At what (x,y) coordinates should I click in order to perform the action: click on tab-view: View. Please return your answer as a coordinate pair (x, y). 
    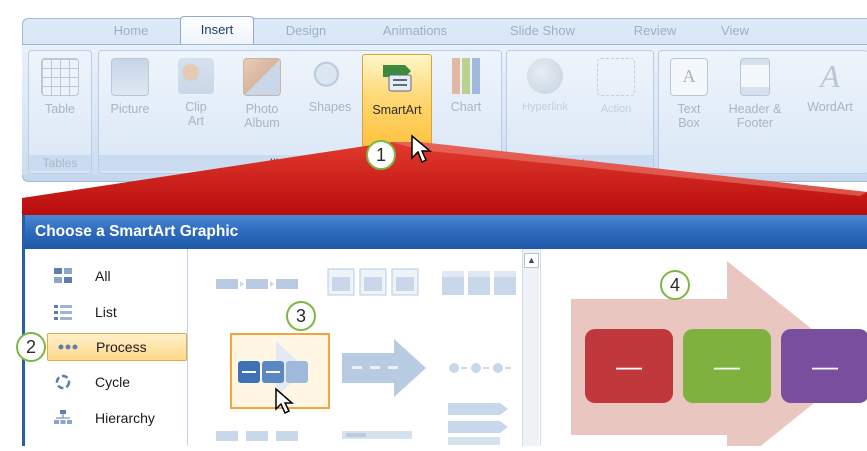
    Looking at the image, I should click on (735, 31).